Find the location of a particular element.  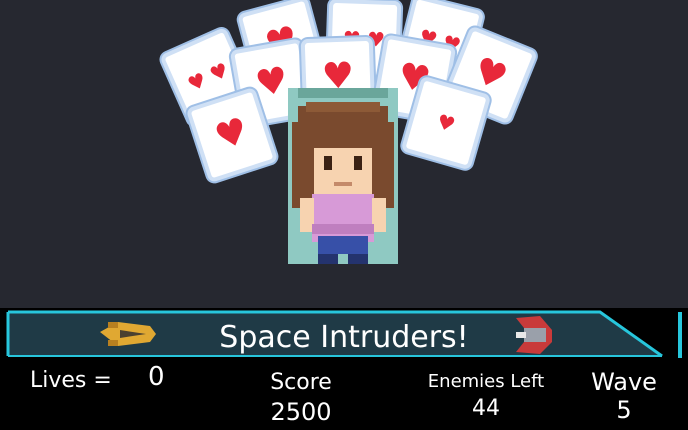

score-value: 2500 is located at coordinates (301, 412).